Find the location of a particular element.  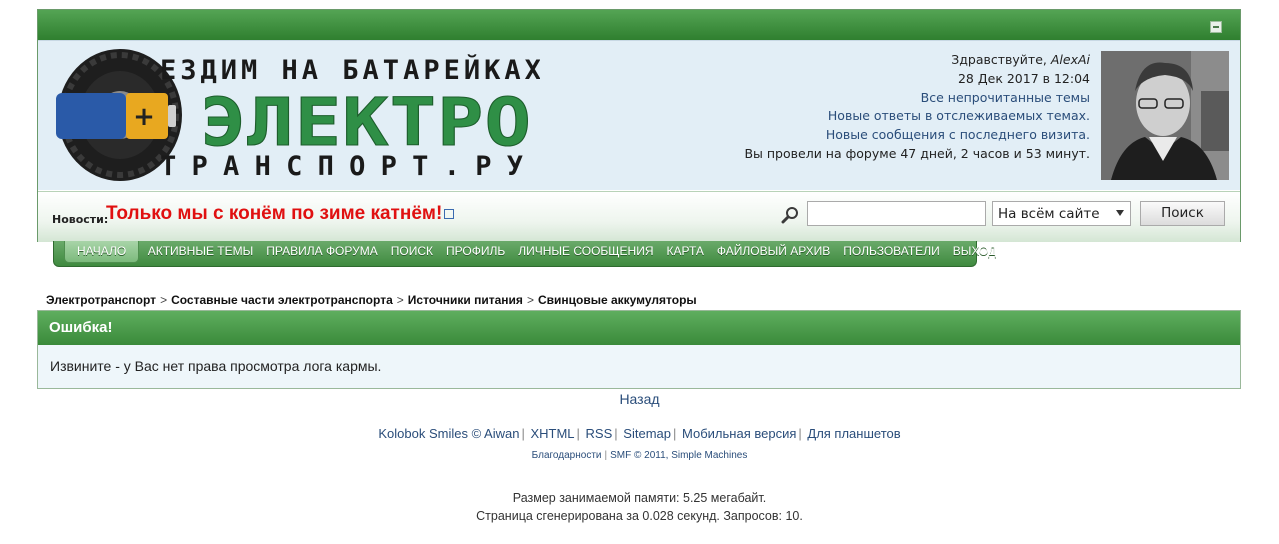

footer-link-thanks: Благодарности is located at coordinates (567, 455).